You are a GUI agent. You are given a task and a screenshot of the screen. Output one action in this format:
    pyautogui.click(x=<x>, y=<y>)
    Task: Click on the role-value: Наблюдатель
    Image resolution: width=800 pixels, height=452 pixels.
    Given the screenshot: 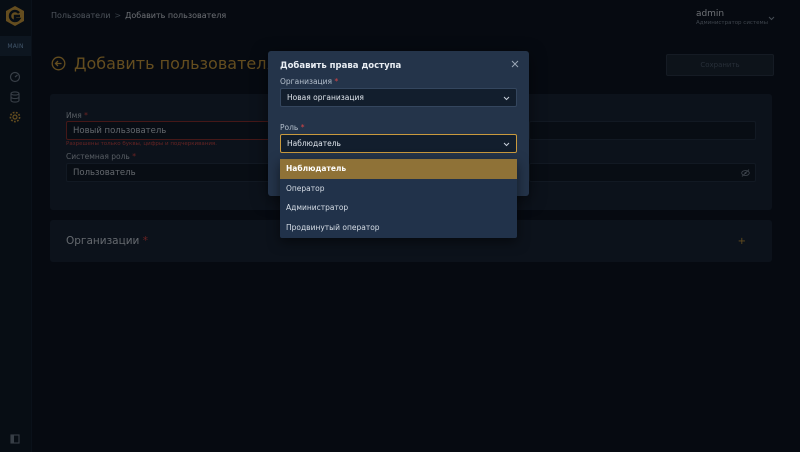 What is the action you would take?
    pyautogui.click(x=314, y=143)
    